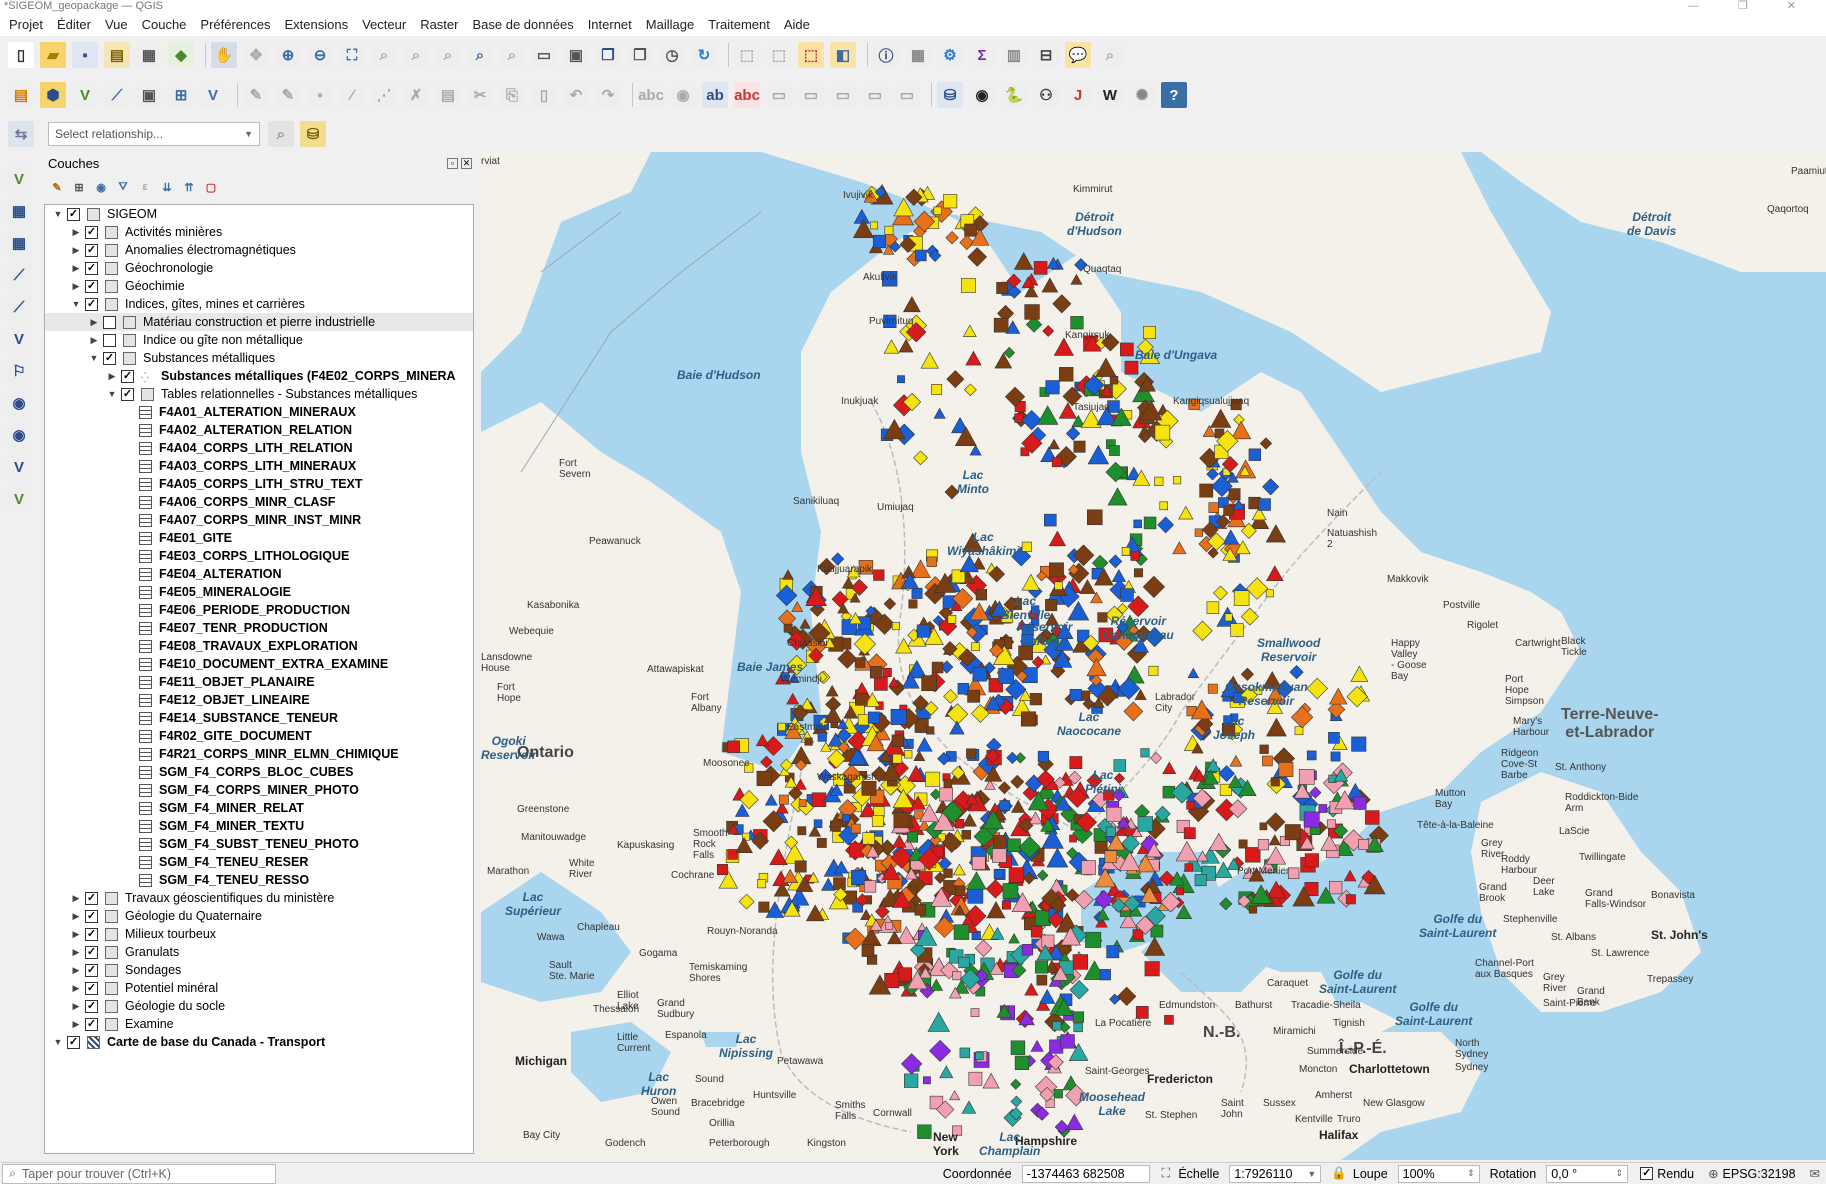 The image size is (1826, 1184). I want to click on add-wms-icon: ◉, so click(19, 403).